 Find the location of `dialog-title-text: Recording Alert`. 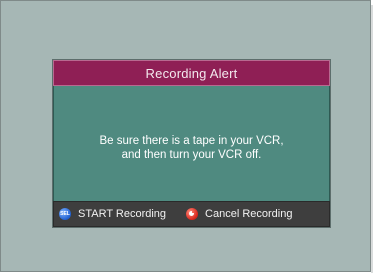

dialog-title-text: Recording Alert is located at coordinates (191, 73).